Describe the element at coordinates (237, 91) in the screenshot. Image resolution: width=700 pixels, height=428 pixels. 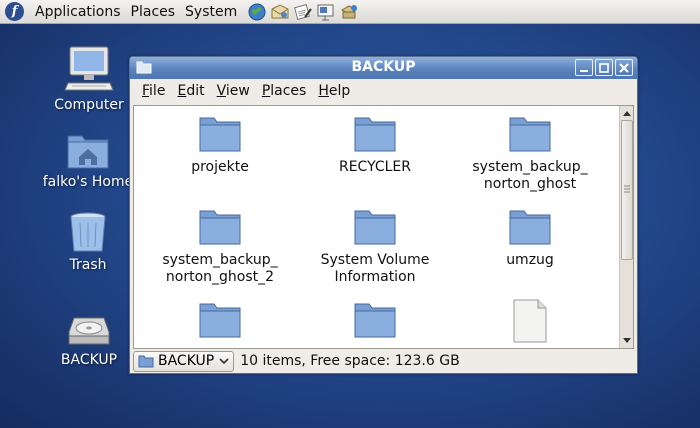
I see `menu-label: iew` at that location.